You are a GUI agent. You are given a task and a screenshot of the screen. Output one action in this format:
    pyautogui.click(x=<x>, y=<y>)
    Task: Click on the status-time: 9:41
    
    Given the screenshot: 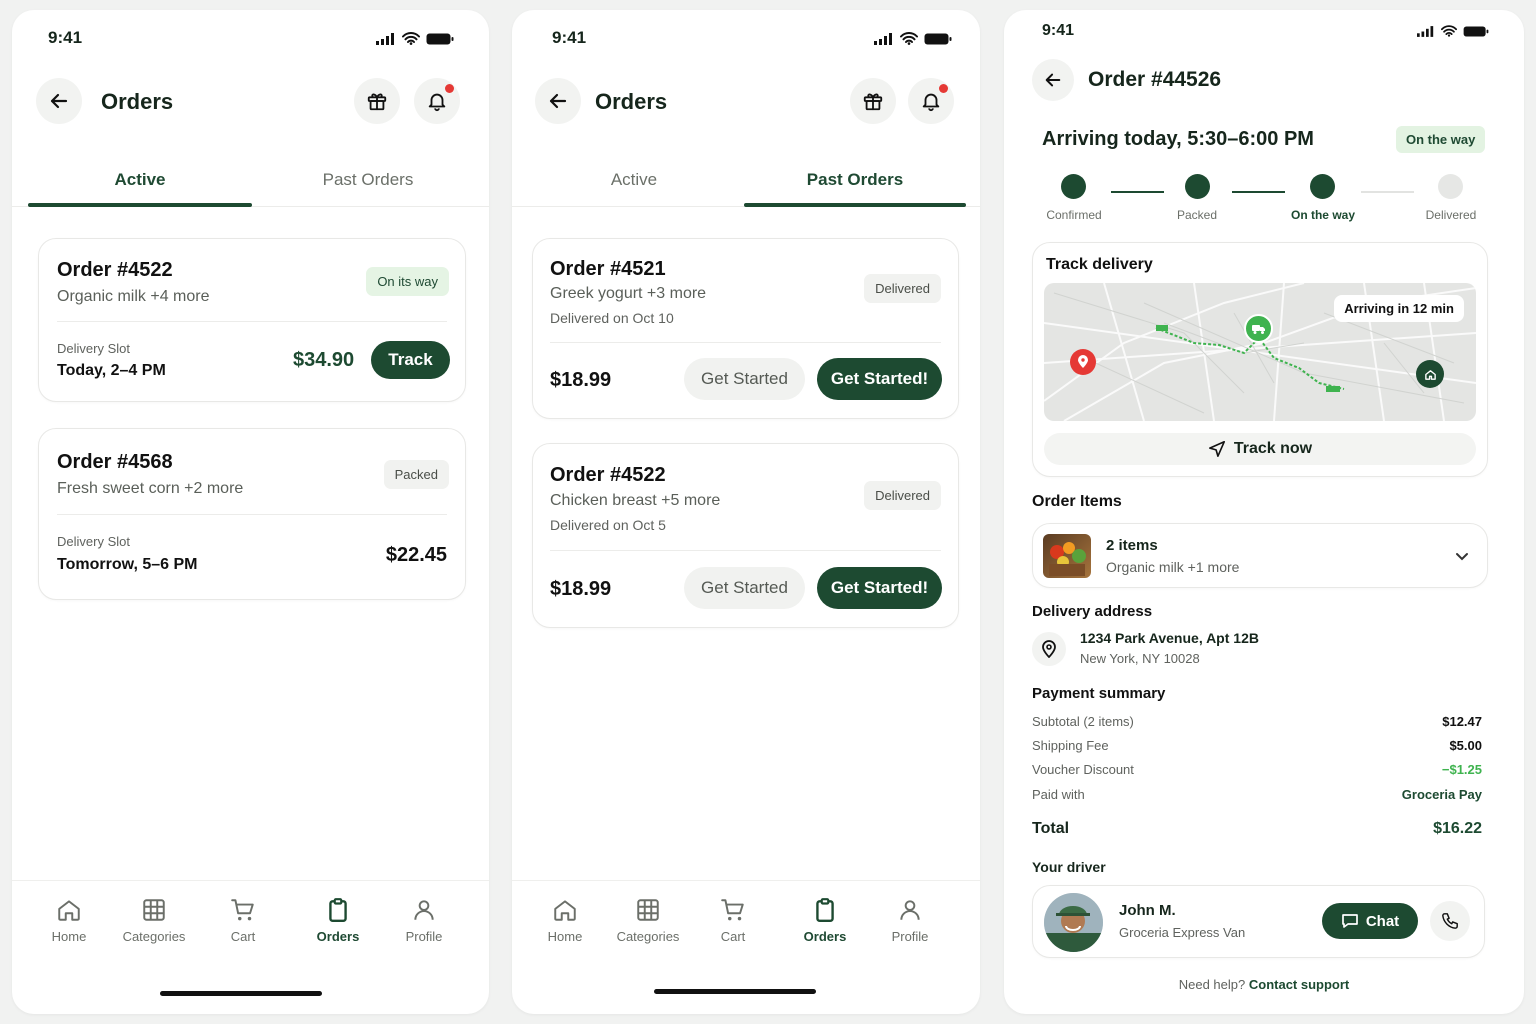 What is the action you would take?
    pyautogui.click(x=65, y=37)
    